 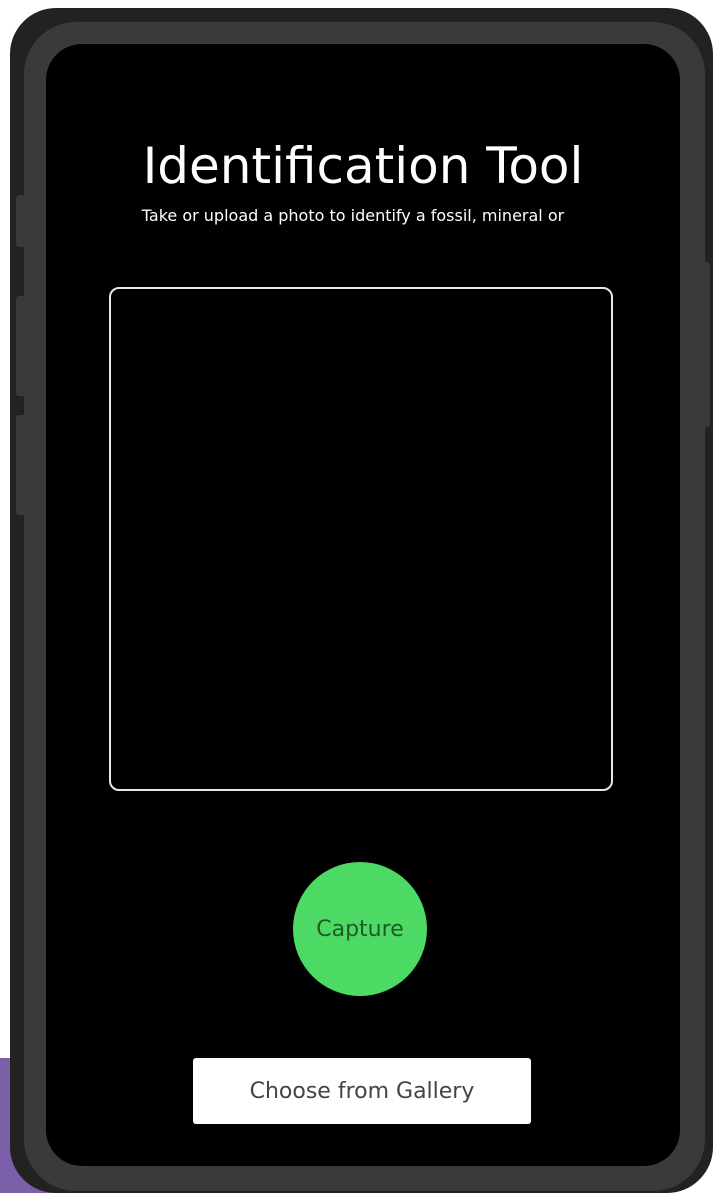 What do you see at coordinates (21, 465) in the screenshot?
I see `volume-down-button` at bounding box center [21, 465].